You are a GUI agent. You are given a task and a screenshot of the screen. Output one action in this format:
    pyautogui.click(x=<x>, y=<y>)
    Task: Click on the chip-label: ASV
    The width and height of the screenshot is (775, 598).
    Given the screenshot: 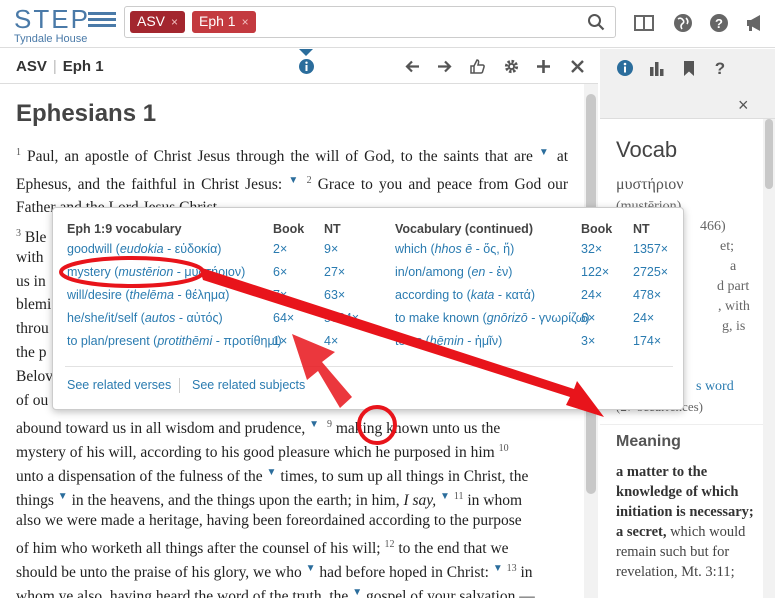 What is the action you would take?
    pyautogui.click(x=151, y=21)
    